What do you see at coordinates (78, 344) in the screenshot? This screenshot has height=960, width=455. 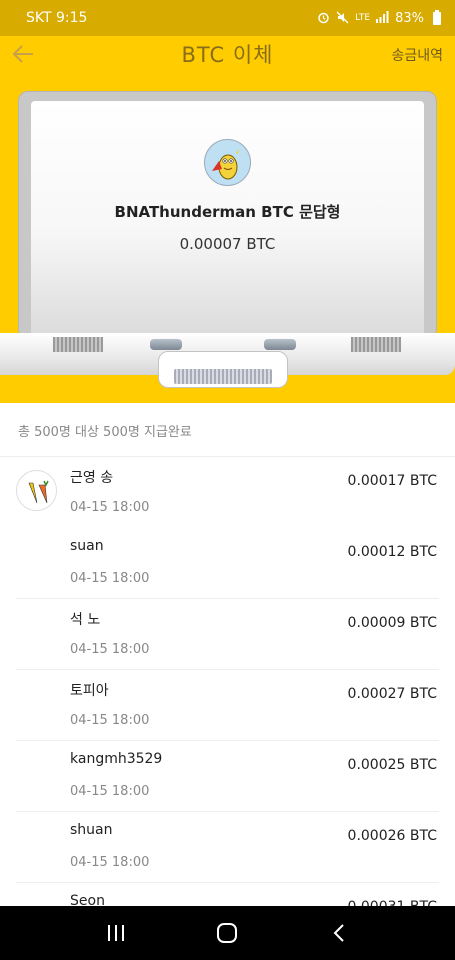 I see `latch-left` at bounding box center [78, 344].